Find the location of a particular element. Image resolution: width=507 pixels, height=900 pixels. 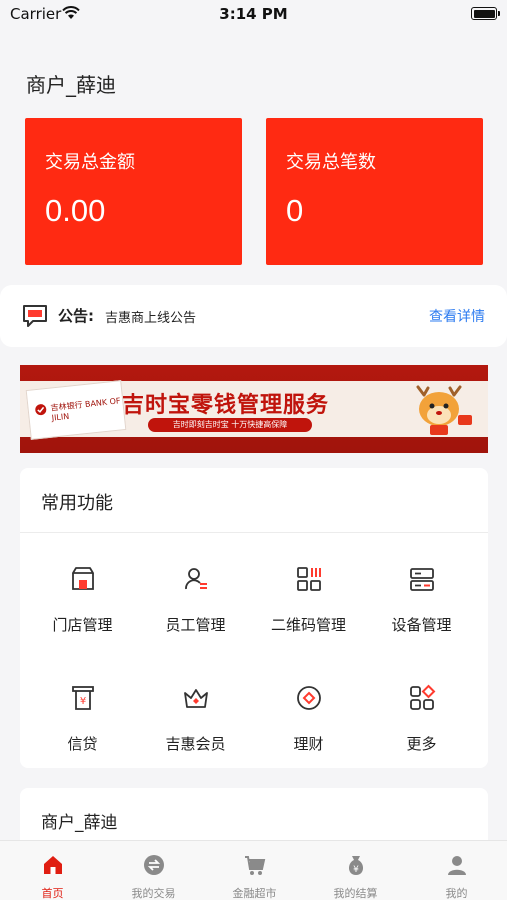

finance-icon is located at coordinates (309, 698).